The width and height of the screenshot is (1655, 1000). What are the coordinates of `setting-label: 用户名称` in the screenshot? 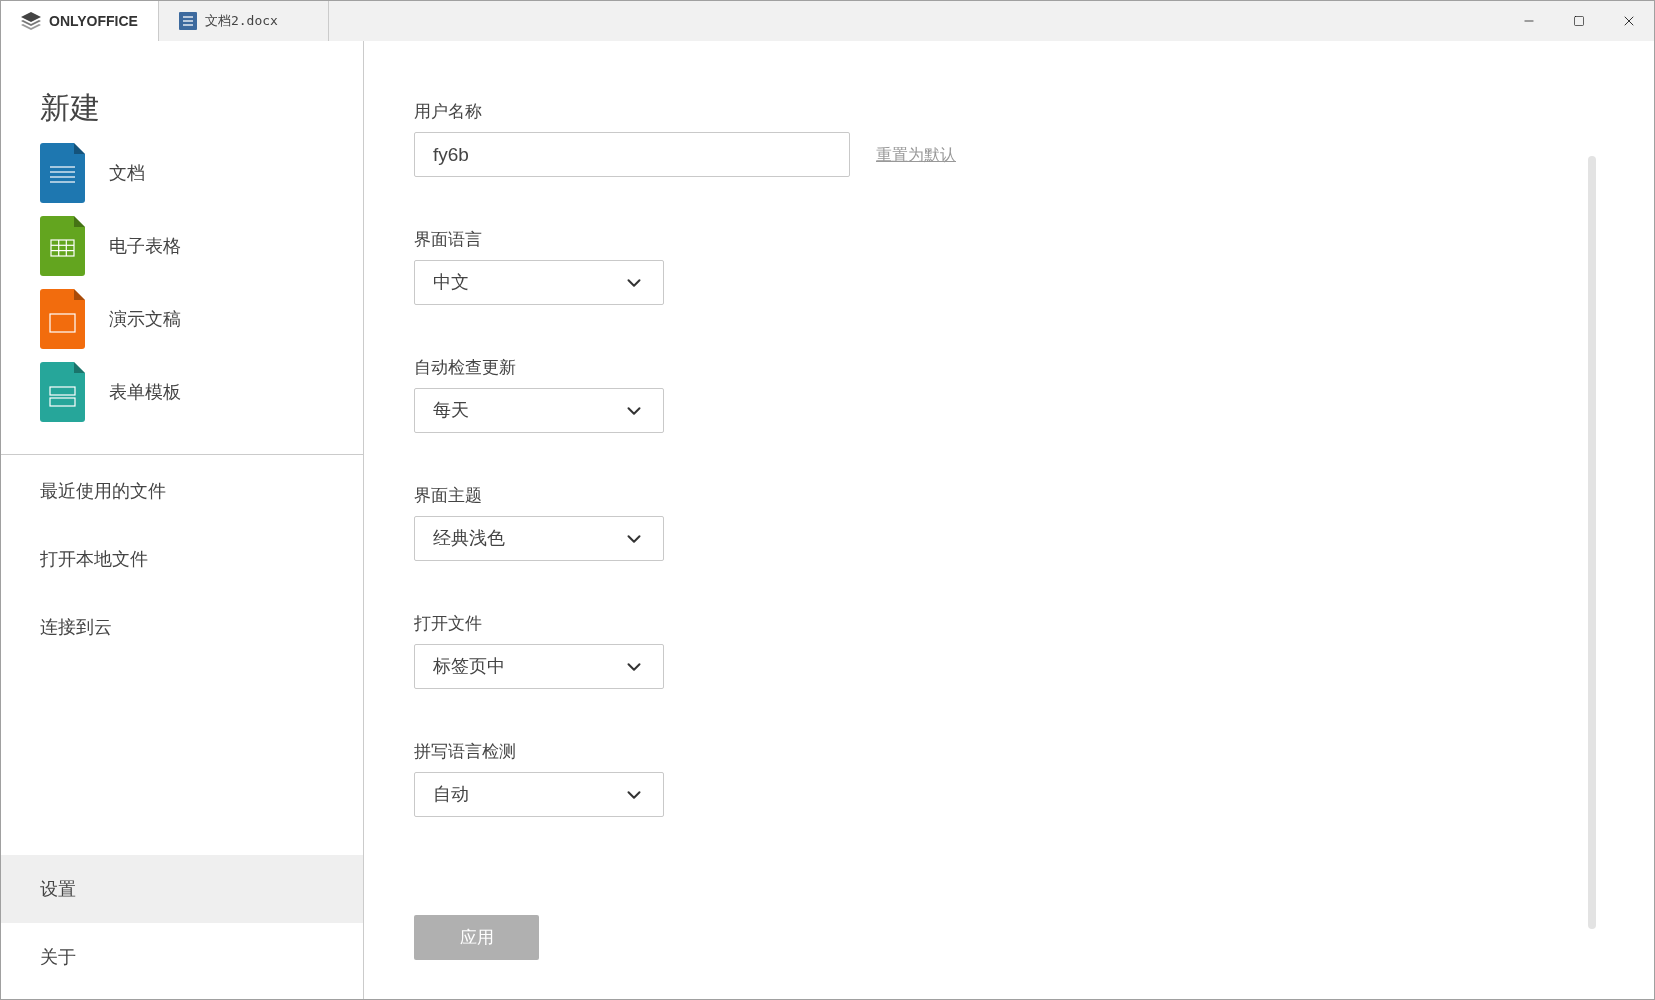 It's located at (448, 112).